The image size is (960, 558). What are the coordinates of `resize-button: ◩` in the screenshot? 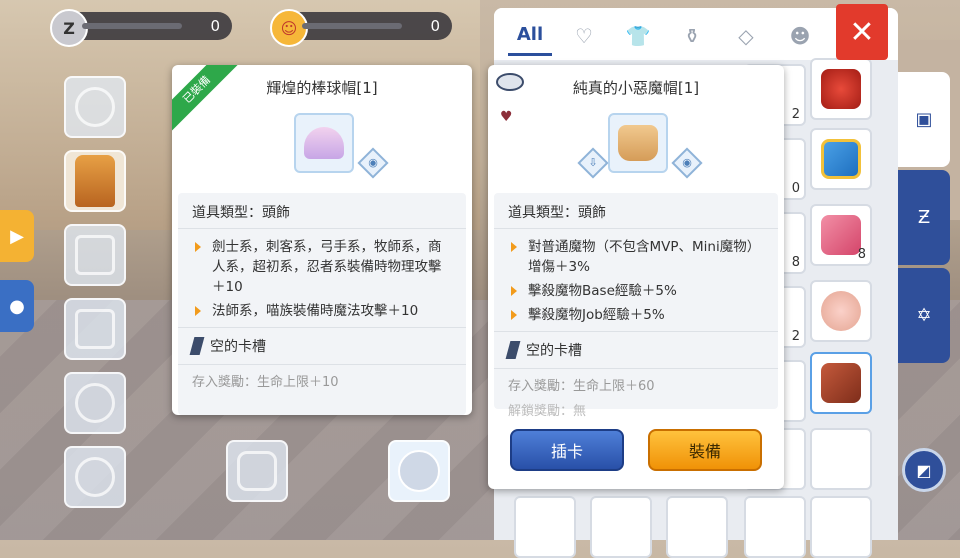 It's located at (924, 470).